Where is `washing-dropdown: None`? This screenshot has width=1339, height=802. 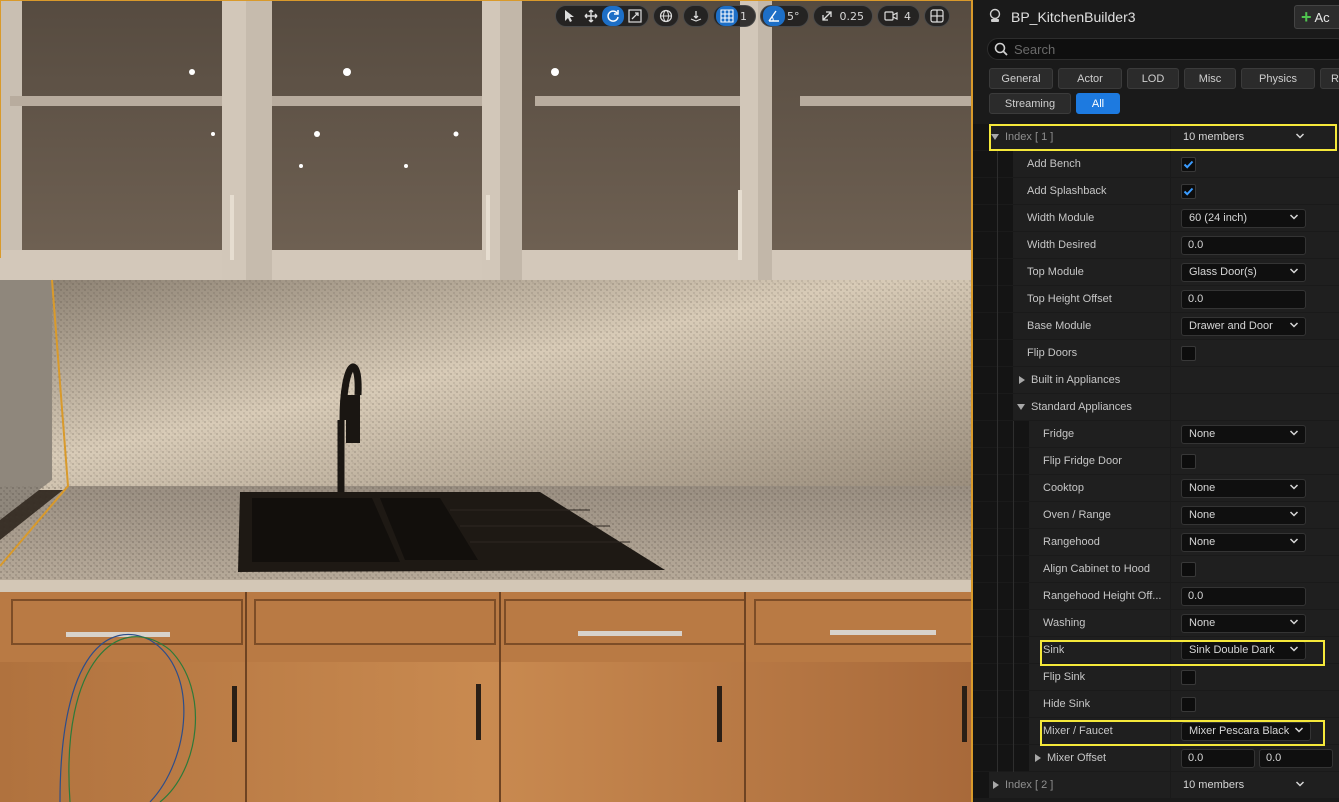 washing-dropdown: None is located at coordinates (1243, 623).